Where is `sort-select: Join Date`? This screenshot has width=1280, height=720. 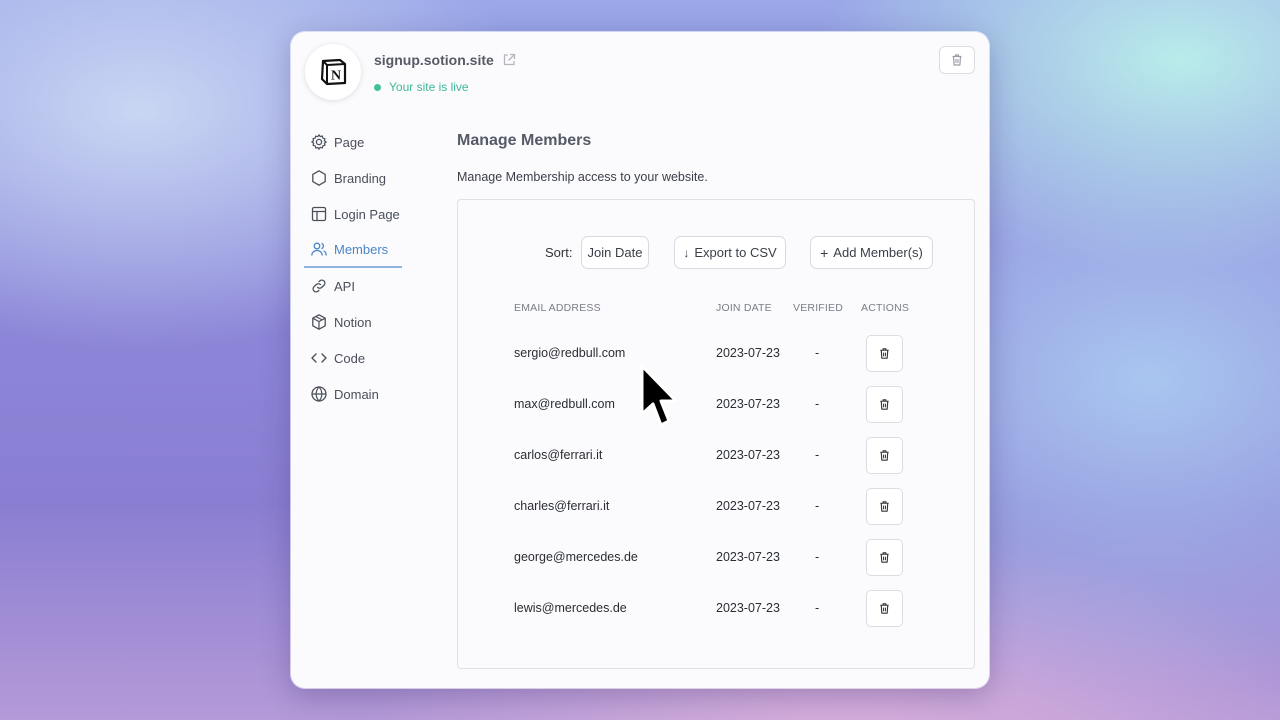 sort-select: Join Date is located at coordinates (615, 252).